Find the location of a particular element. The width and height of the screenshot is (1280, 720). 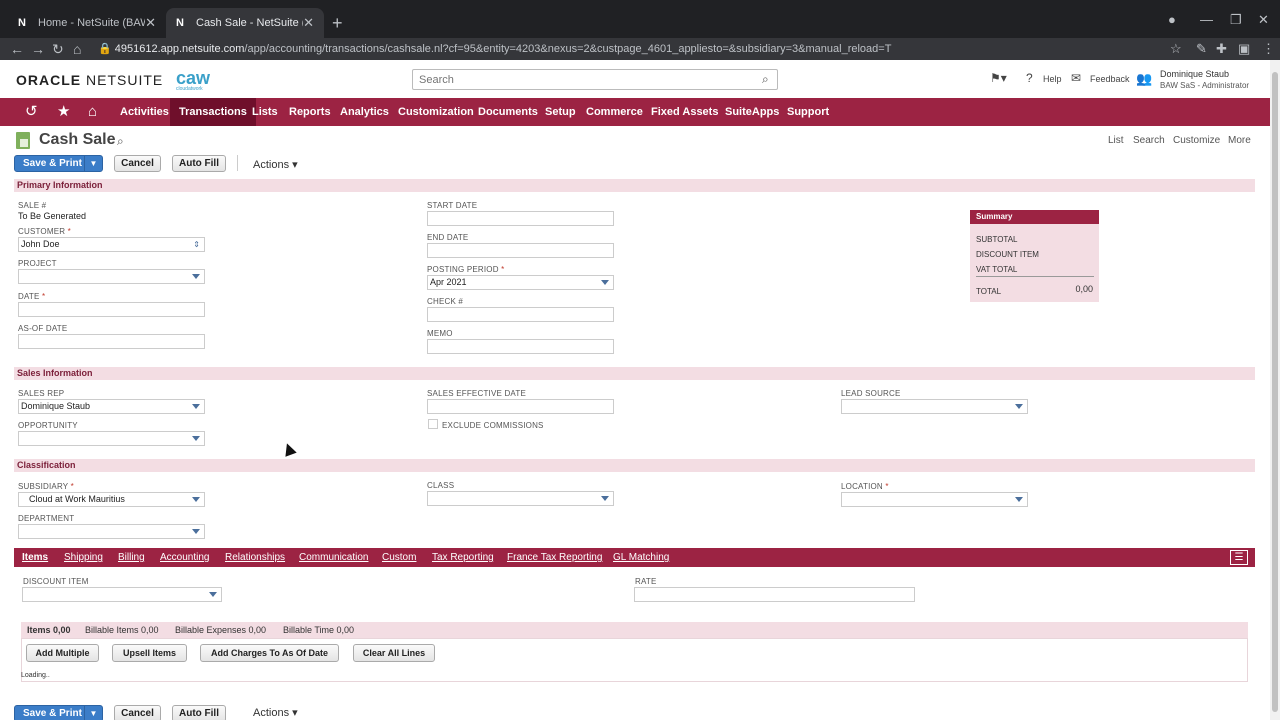

menu-lists: Lists is located at coordinates (265, 112).